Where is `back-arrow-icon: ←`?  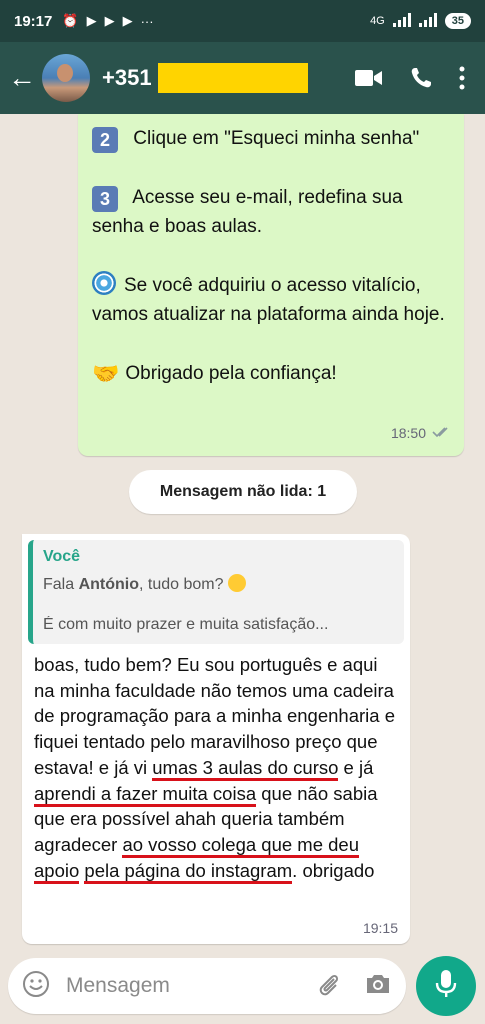 back-arrow-icon: ← is located at coordinates (22, 78).